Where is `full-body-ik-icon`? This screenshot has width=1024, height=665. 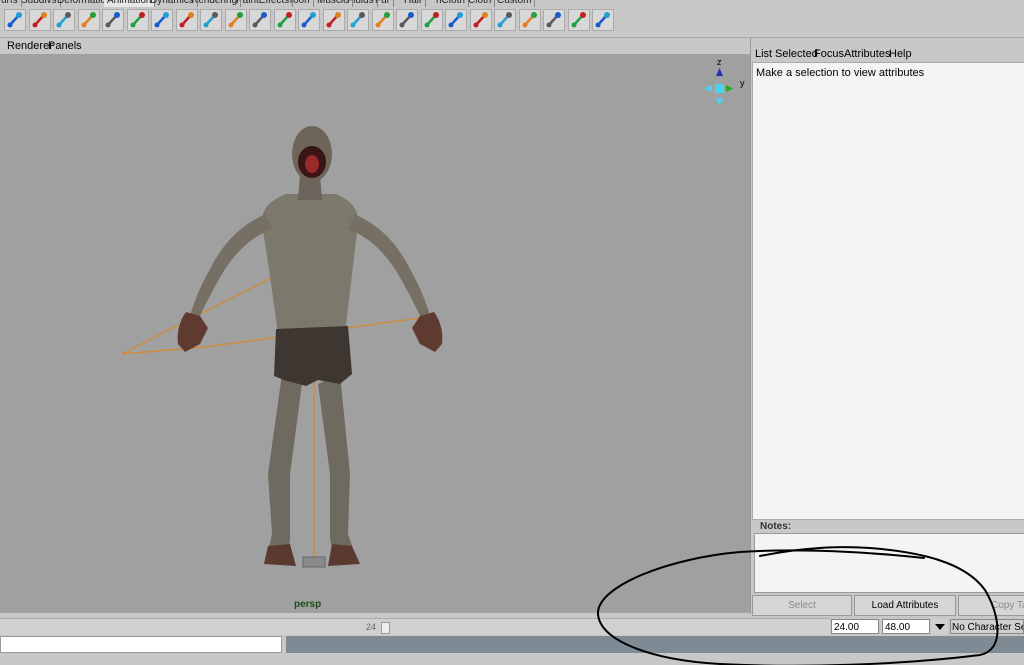
full-body-ik-icon is located at coordinates (309, 20).